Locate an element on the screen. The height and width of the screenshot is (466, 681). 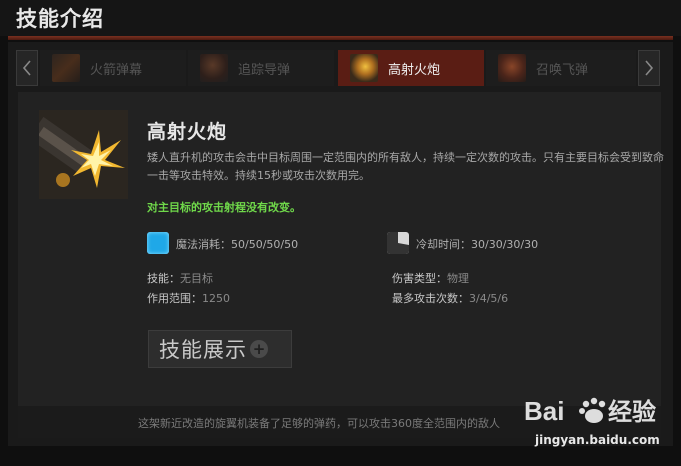
skill-note: 对主目标的攻击射程没有改变。 is located at coordinates (224, 207).